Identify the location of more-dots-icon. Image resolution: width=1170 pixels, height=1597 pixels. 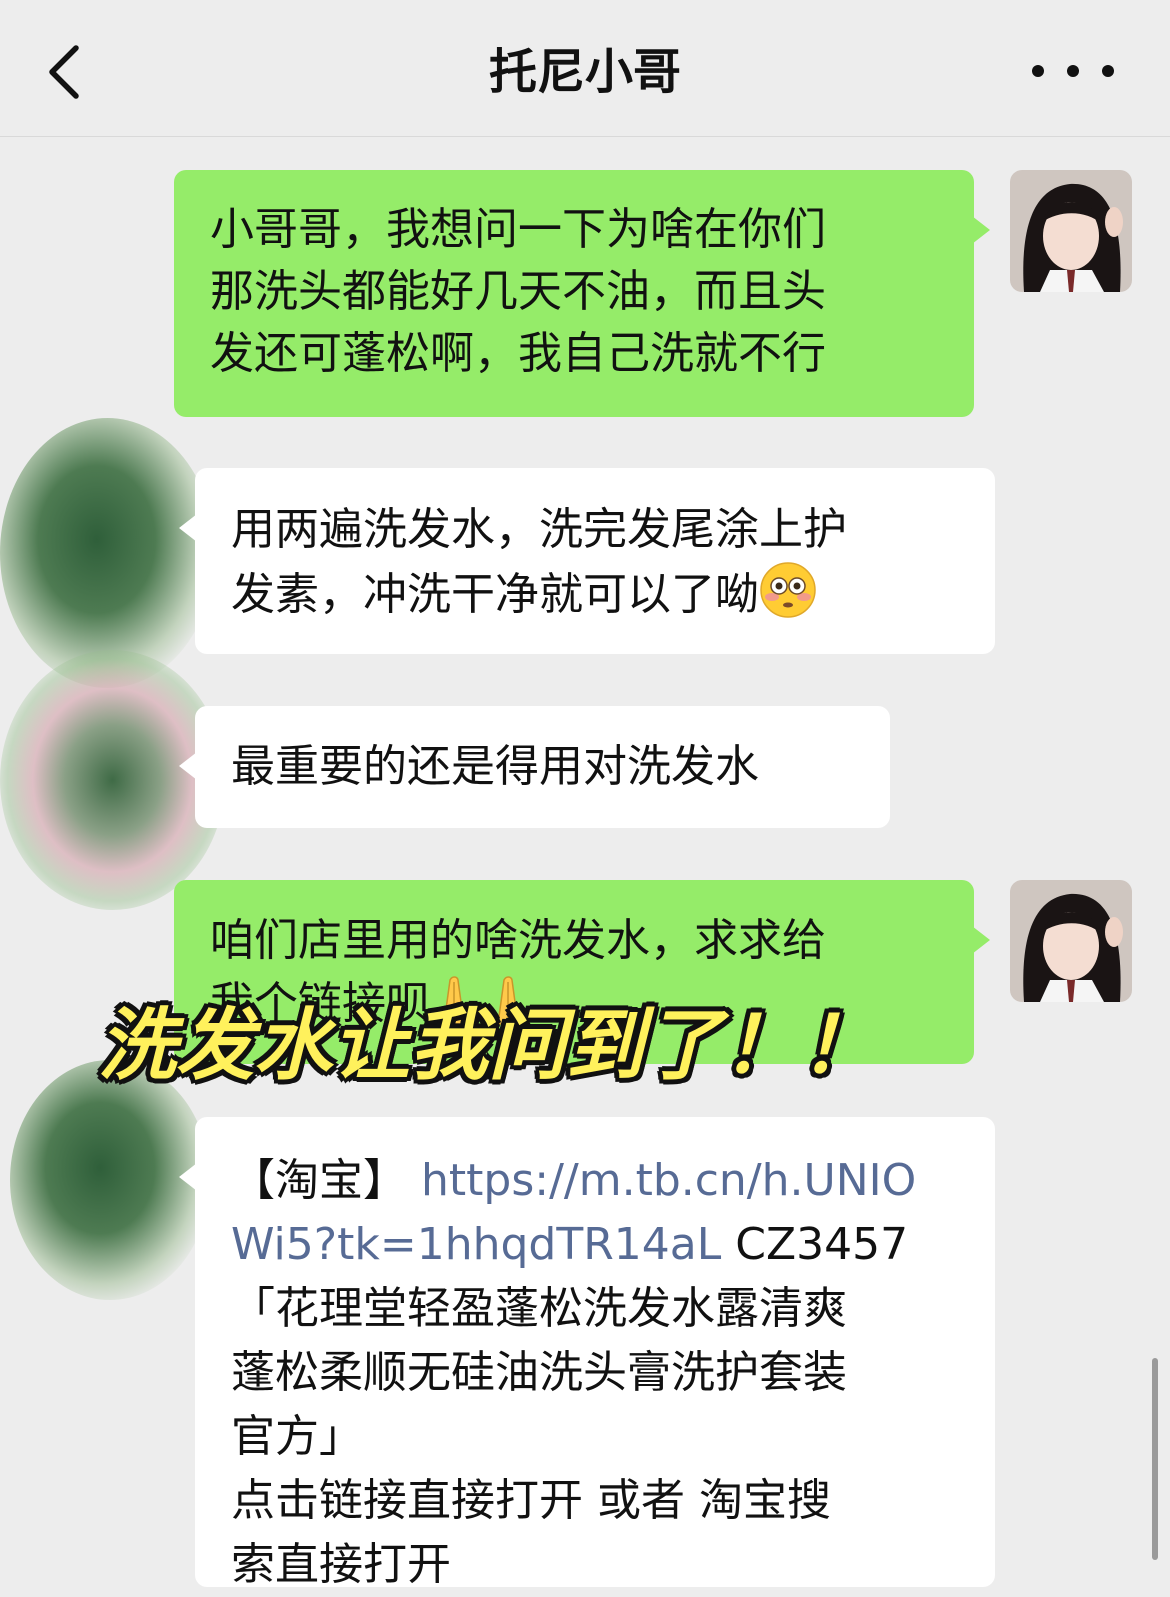
(1073, 71).